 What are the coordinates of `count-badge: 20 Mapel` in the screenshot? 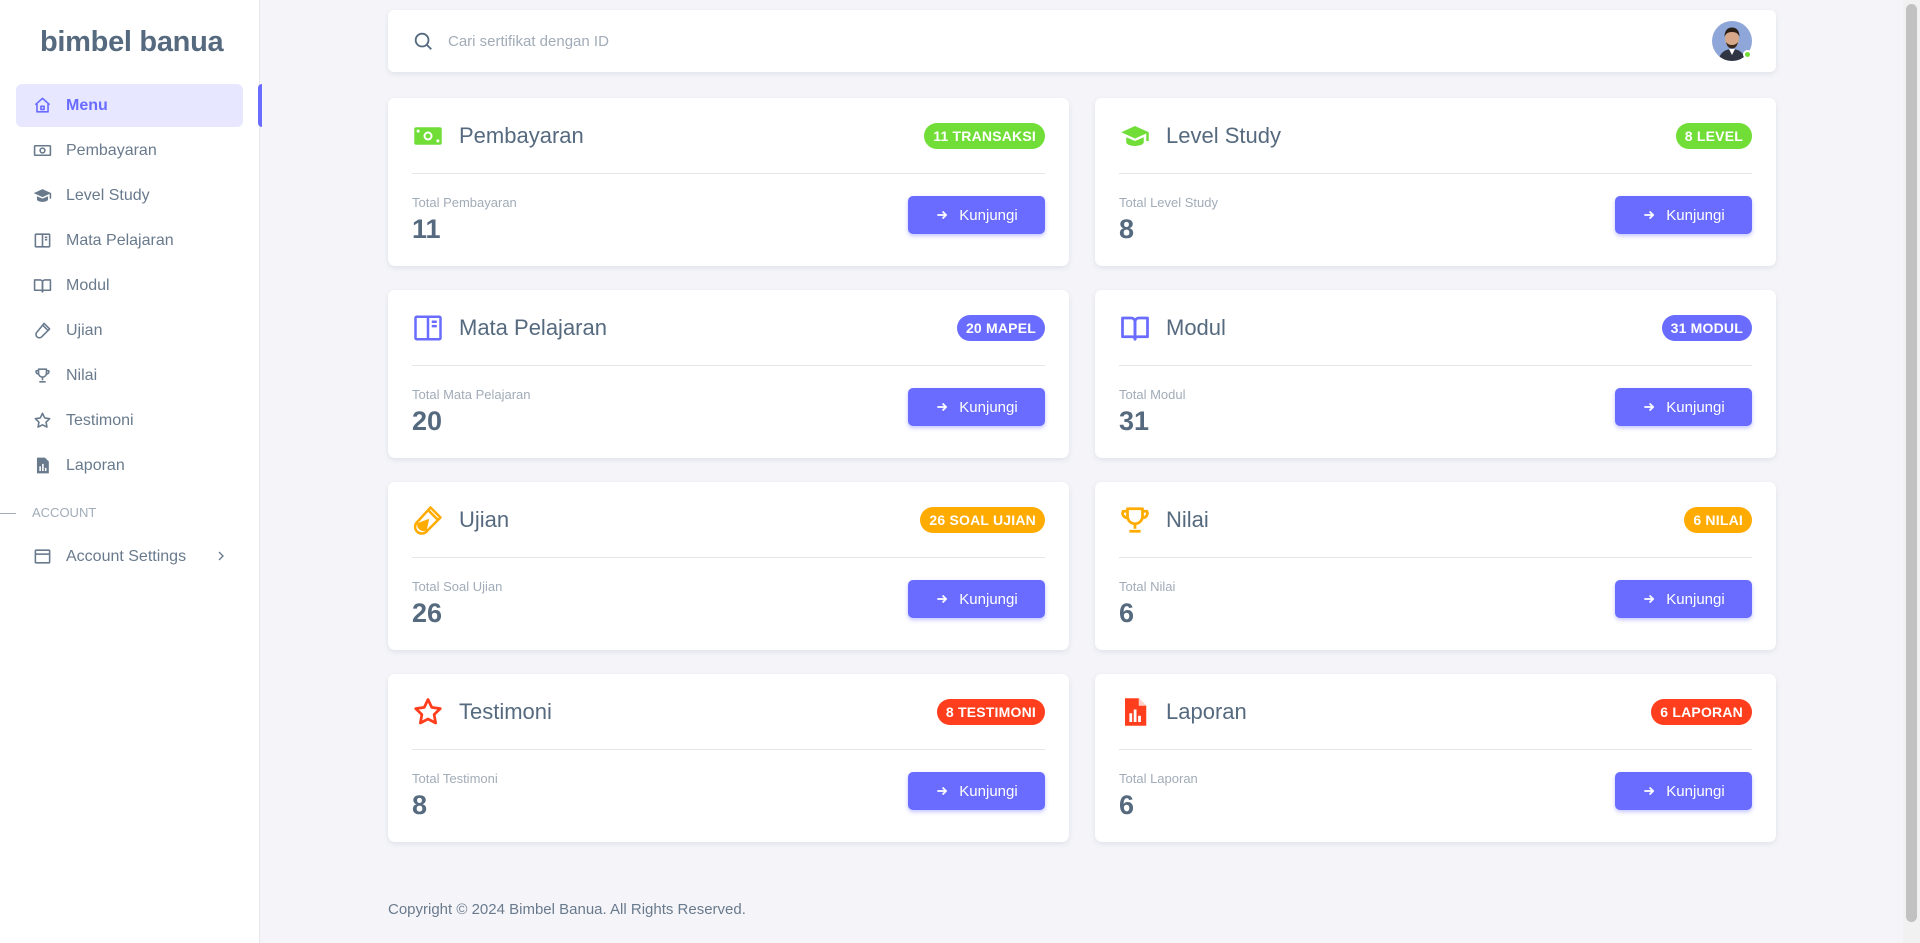 It's located at (1000, 327).